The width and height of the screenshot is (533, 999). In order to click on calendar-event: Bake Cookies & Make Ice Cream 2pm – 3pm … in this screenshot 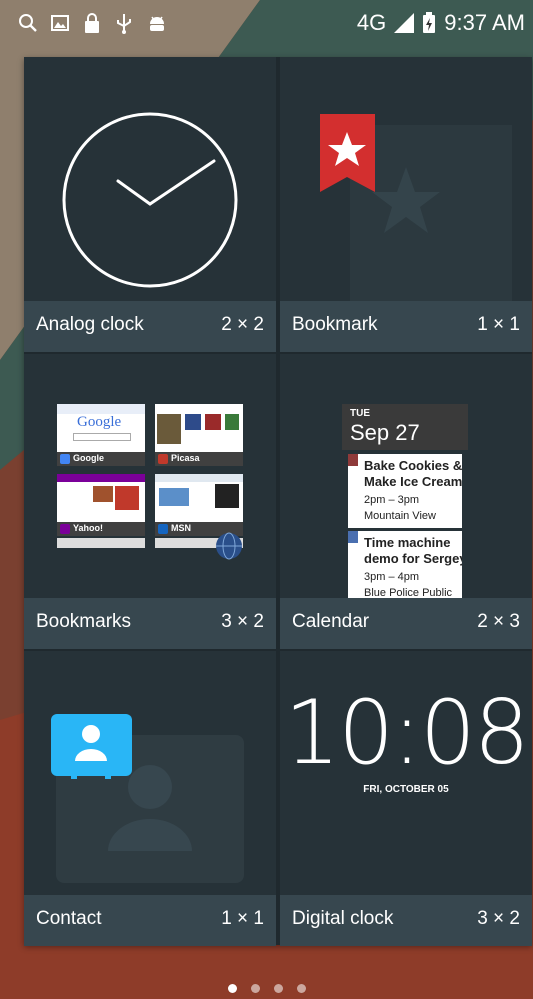, I will do `click(405, 491)`.